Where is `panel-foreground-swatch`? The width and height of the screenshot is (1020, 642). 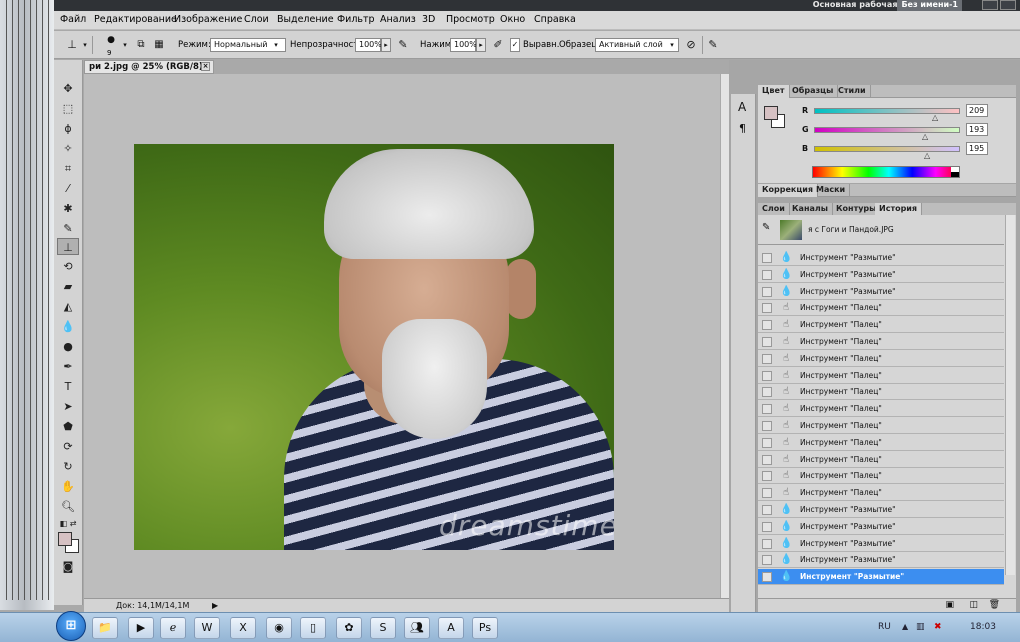 panel-foreground-swatch is located at coordinates (771, 113).